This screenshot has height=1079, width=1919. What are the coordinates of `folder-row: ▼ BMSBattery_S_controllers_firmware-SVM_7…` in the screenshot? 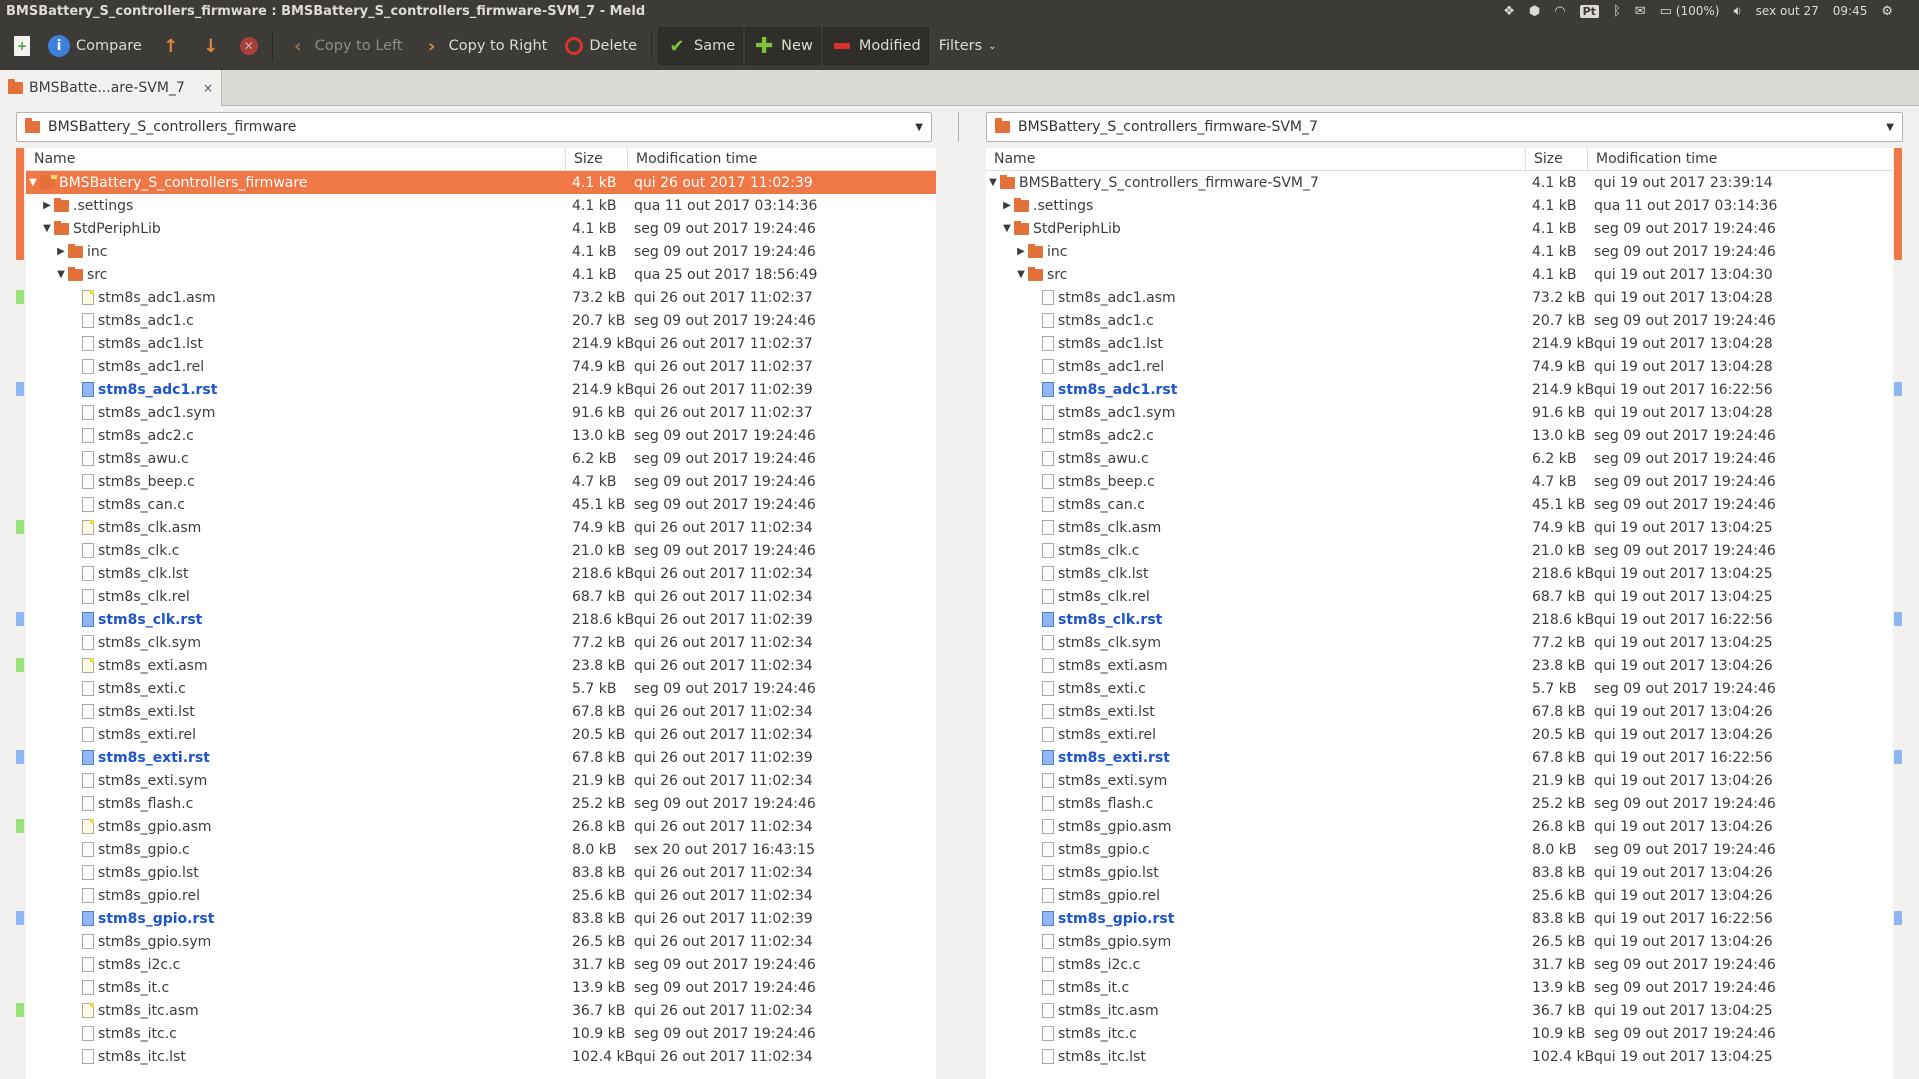 It's located at (1439, 182).